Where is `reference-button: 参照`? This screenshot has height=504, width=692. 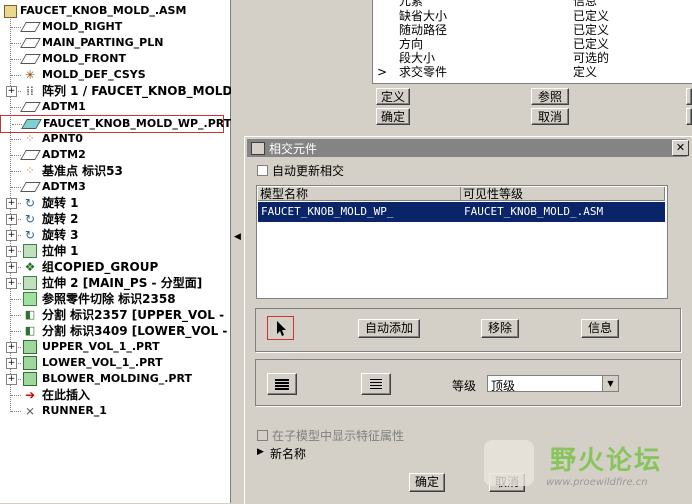
reference-button: 参照 is located at coordinates (550, 96).